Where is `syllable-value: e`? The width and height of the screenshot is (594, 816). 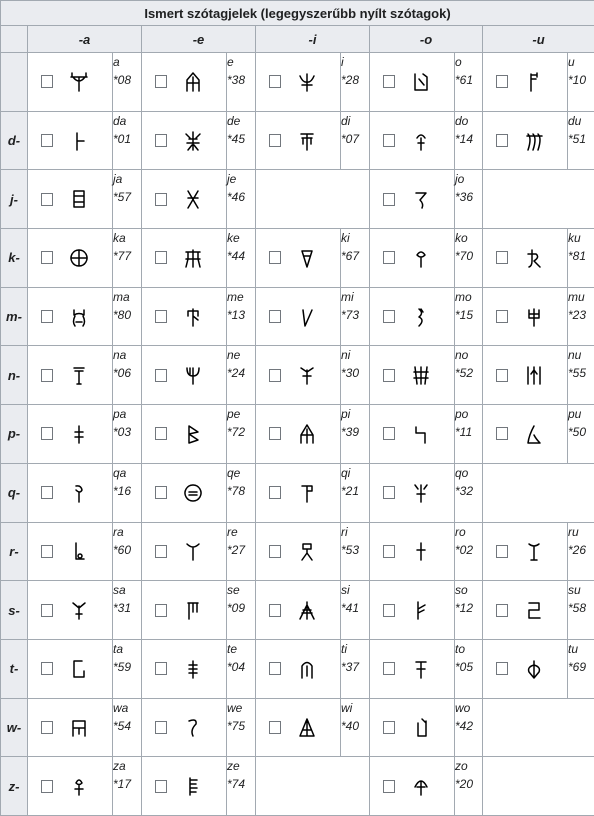 syllable-value: e is located at coordinates (230, 62).